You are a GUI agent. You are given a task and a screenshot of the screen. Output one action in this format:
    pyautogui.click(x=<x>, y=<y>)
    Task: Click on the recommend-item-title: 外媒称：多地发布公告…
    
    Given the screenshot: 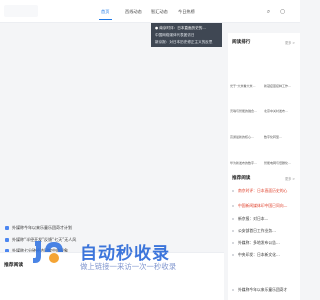 What is the action you would take?
    pyautogui.click(x=259, y=242)
    